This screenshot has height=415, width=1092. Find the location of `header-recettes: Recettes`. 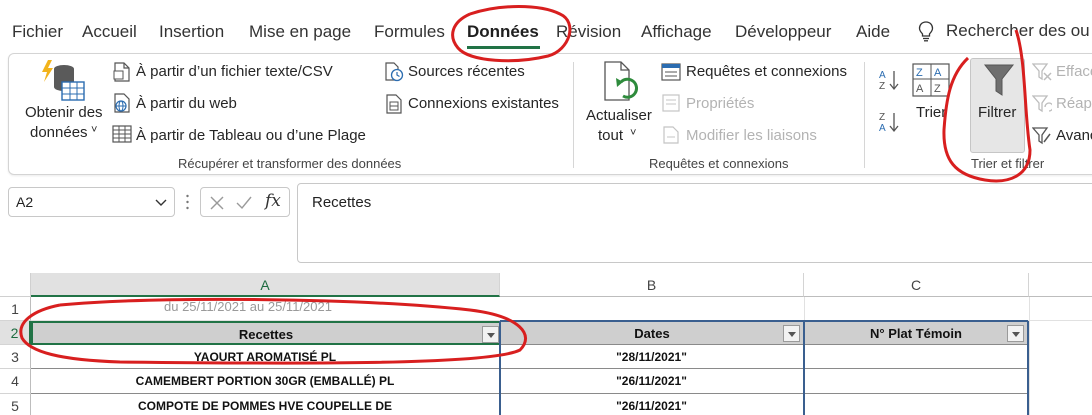

header-recettes: Recettes is located at coordinates (266, 333).